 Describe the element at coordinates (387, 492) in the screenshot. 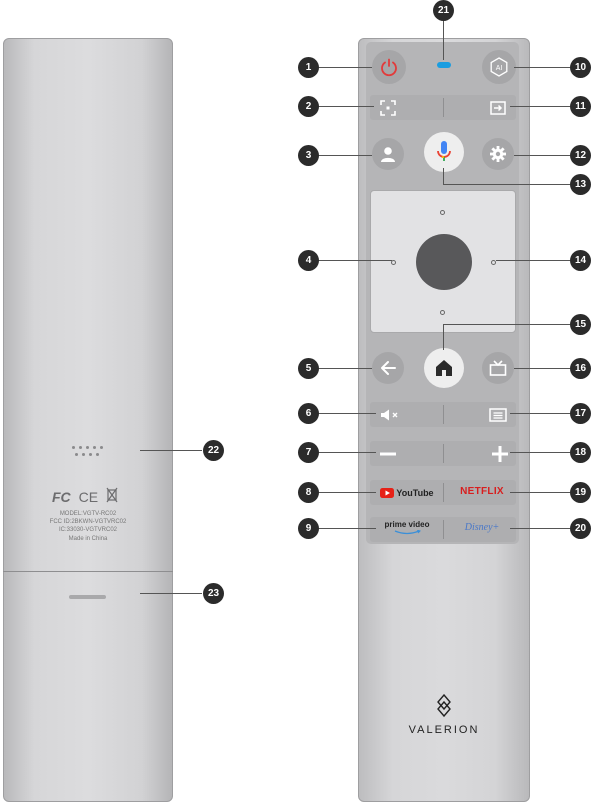

I see `youtube-play-icon` at that location.